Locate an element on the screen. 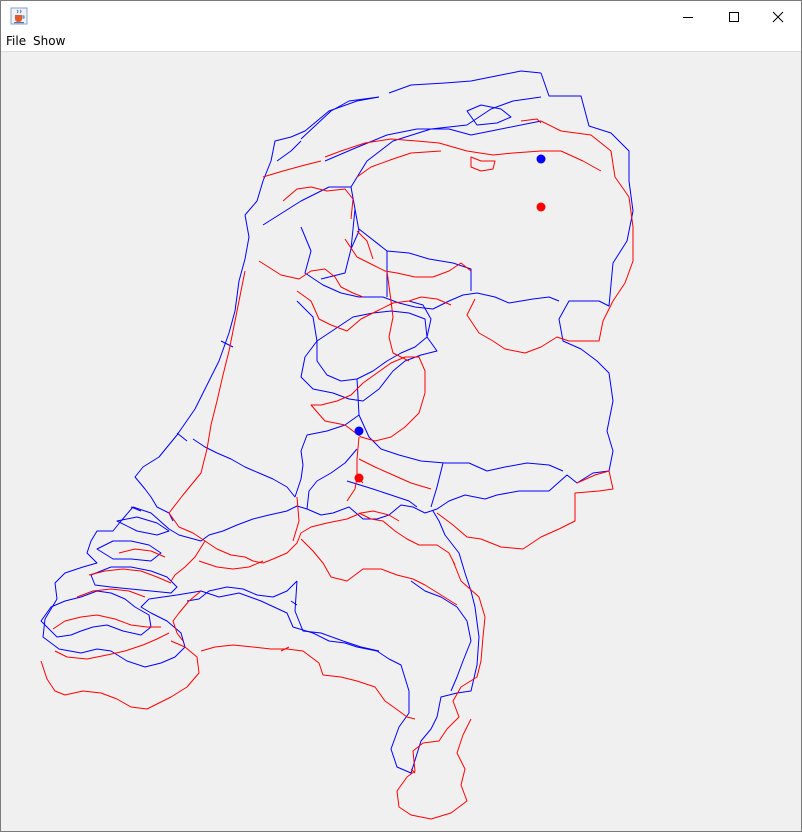  blue-ijsselmeer is located at coordinates (428, 249).